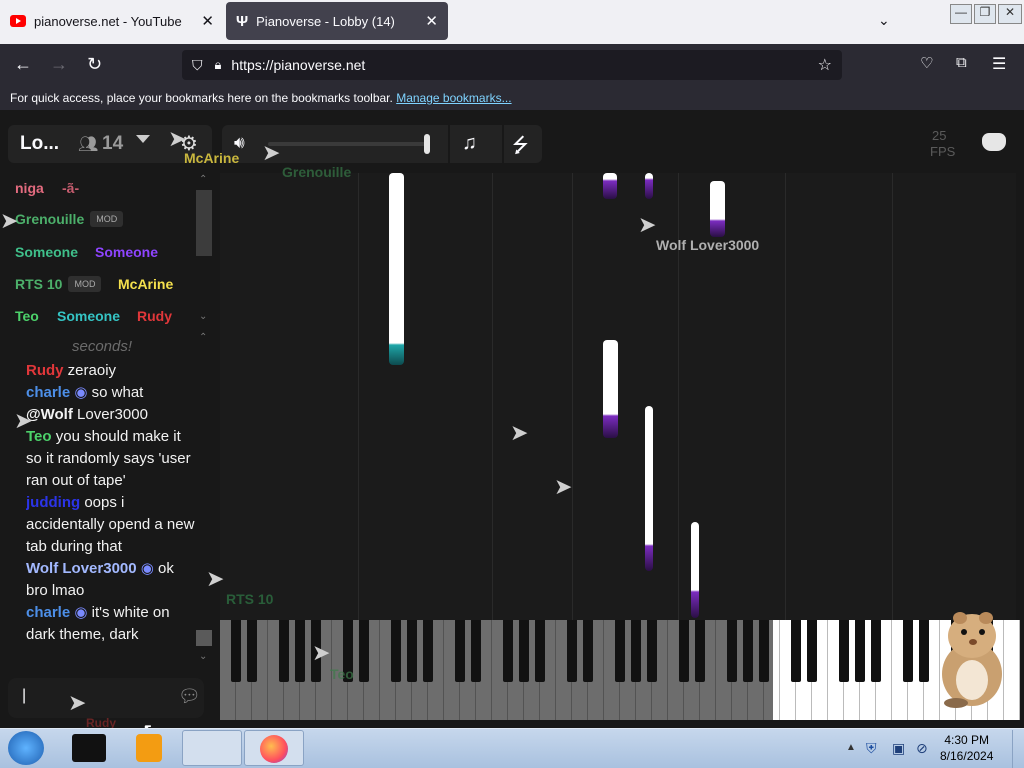  What do you see at coordinates (106, 698) in the screenshot?
I see `chat-input: | 💬︎` at bounding box center [106, 698].